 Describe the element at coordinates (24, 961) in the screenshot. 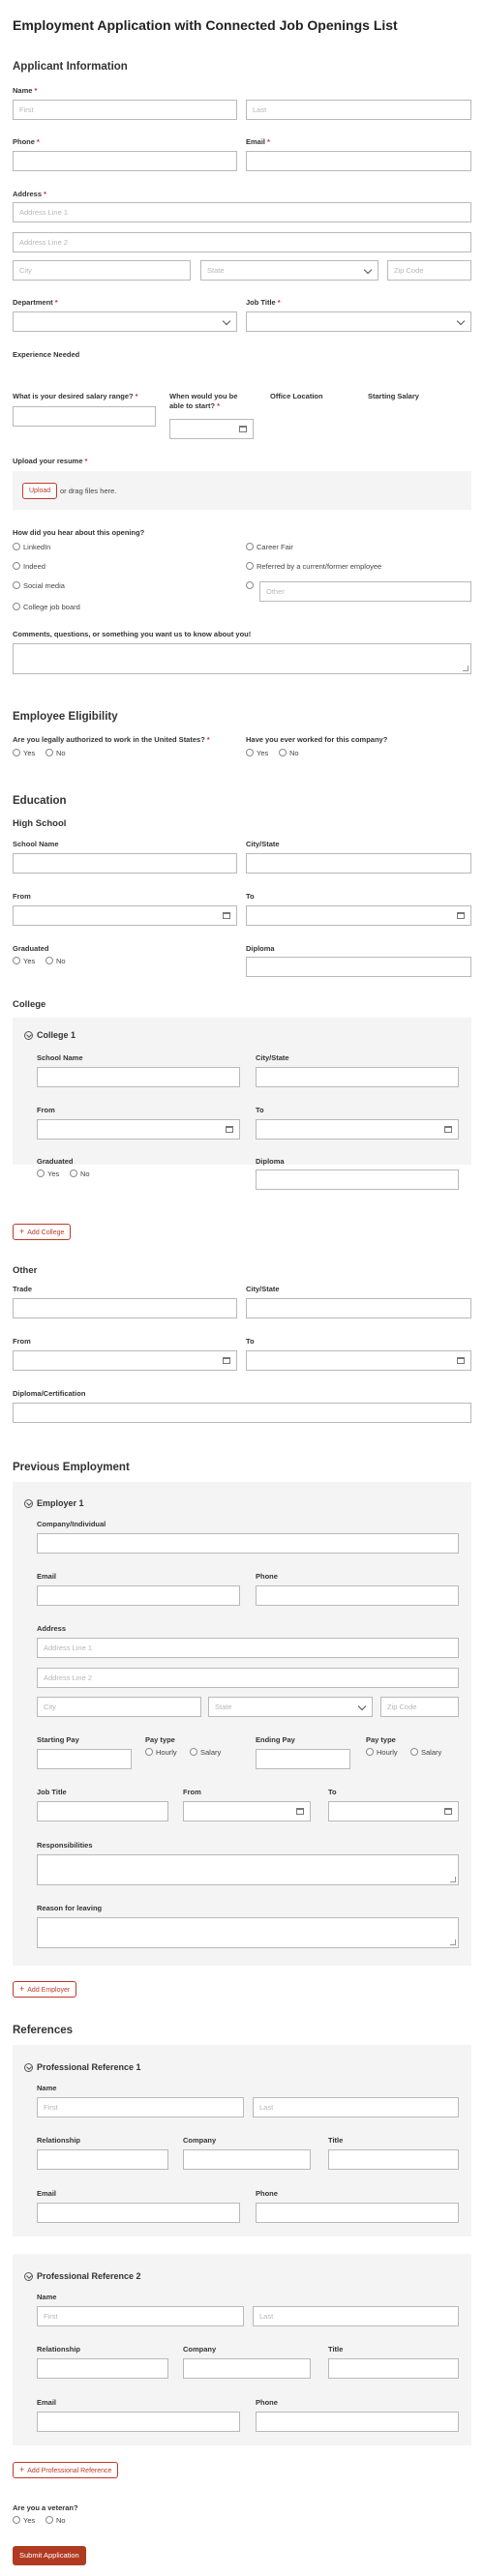

I see `hs-graduated-yes: Yes` at that location.